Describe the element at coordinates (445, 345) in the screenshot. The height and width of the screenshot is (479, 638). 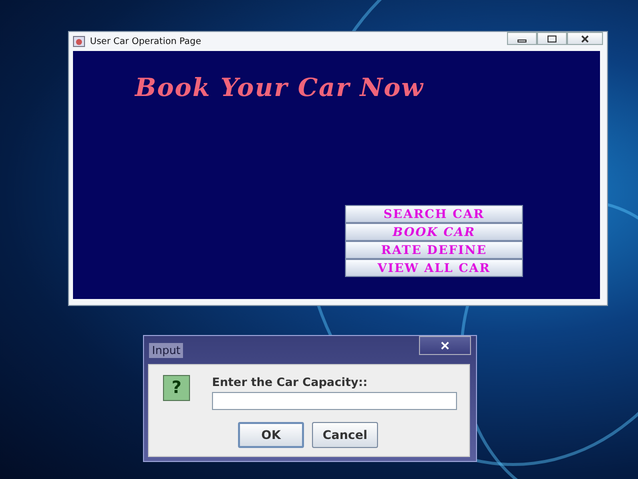
I see `close-button: ✕` at that location.